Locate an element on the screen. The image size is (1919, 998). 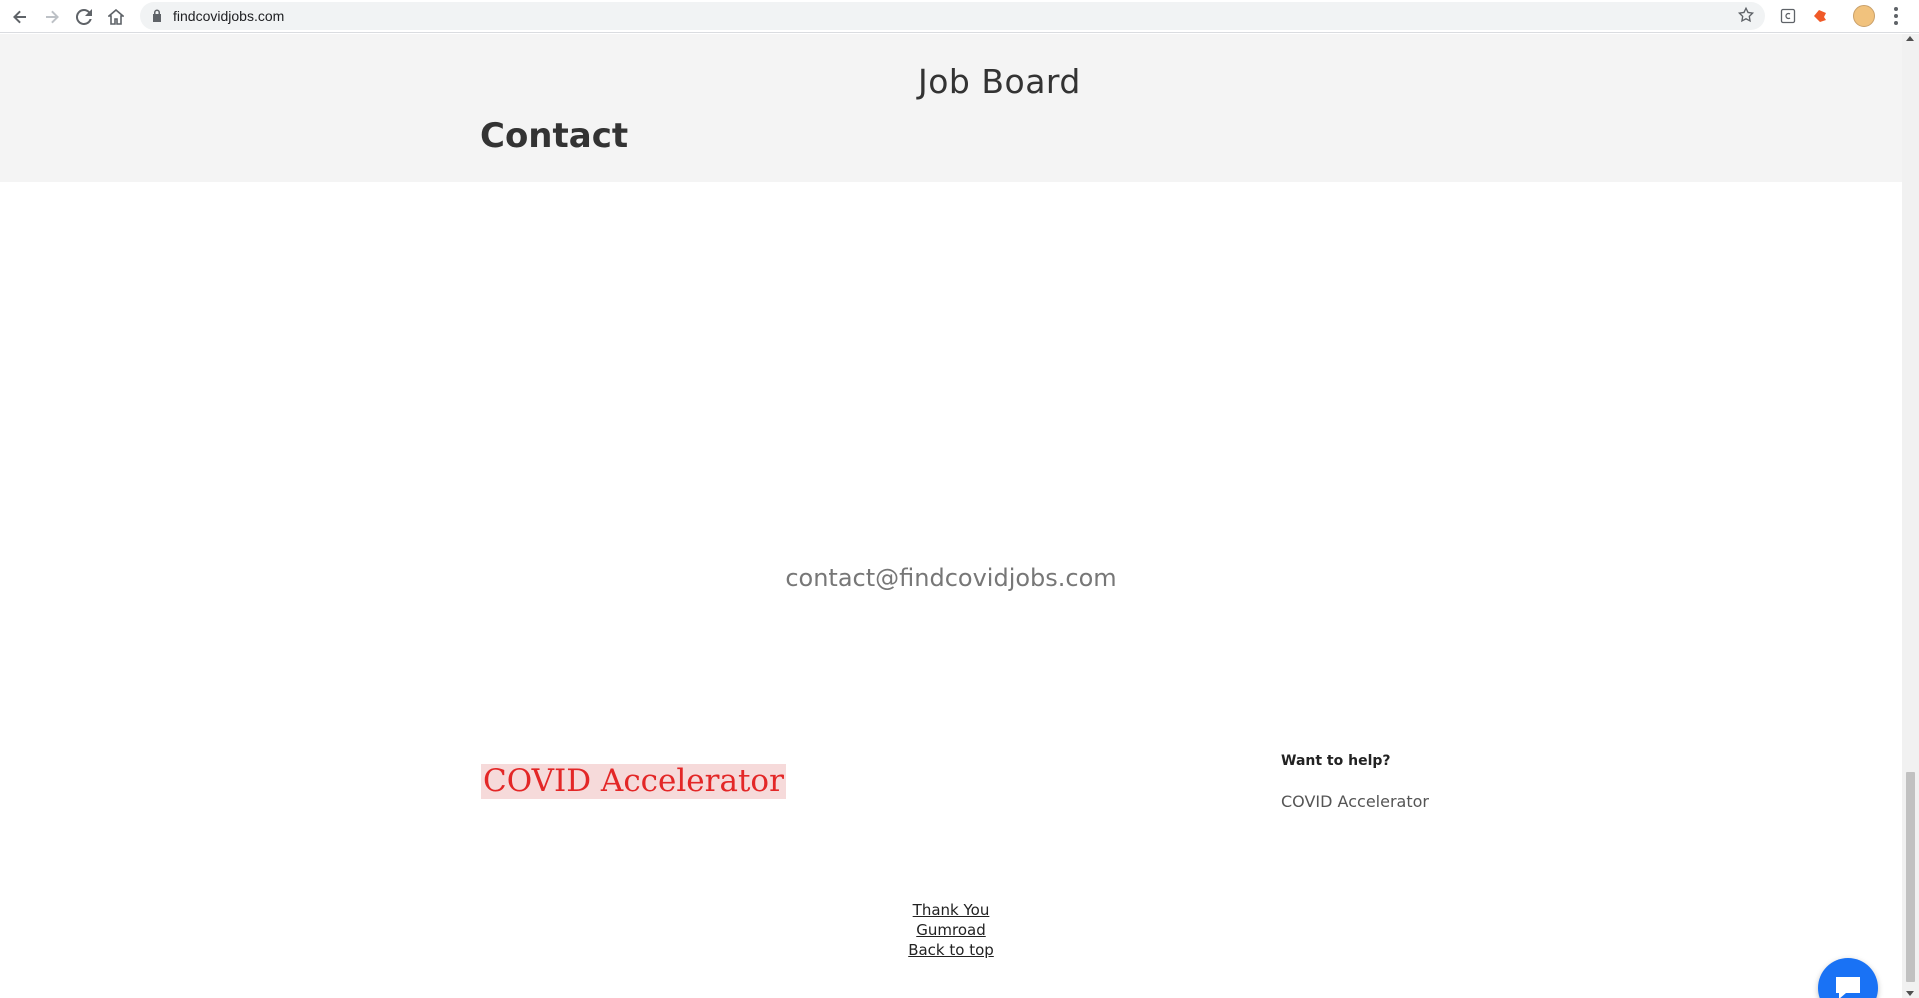
footer-link-thank-you: Thank You is located at coordinates (951, 910).